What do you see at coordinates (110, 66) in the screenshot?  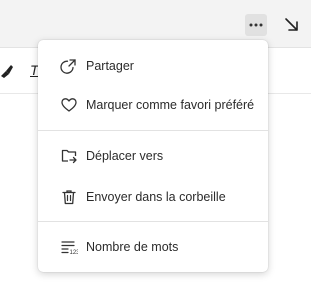 I see `menu-item-label: Partager` at bounding box center [110, 66].